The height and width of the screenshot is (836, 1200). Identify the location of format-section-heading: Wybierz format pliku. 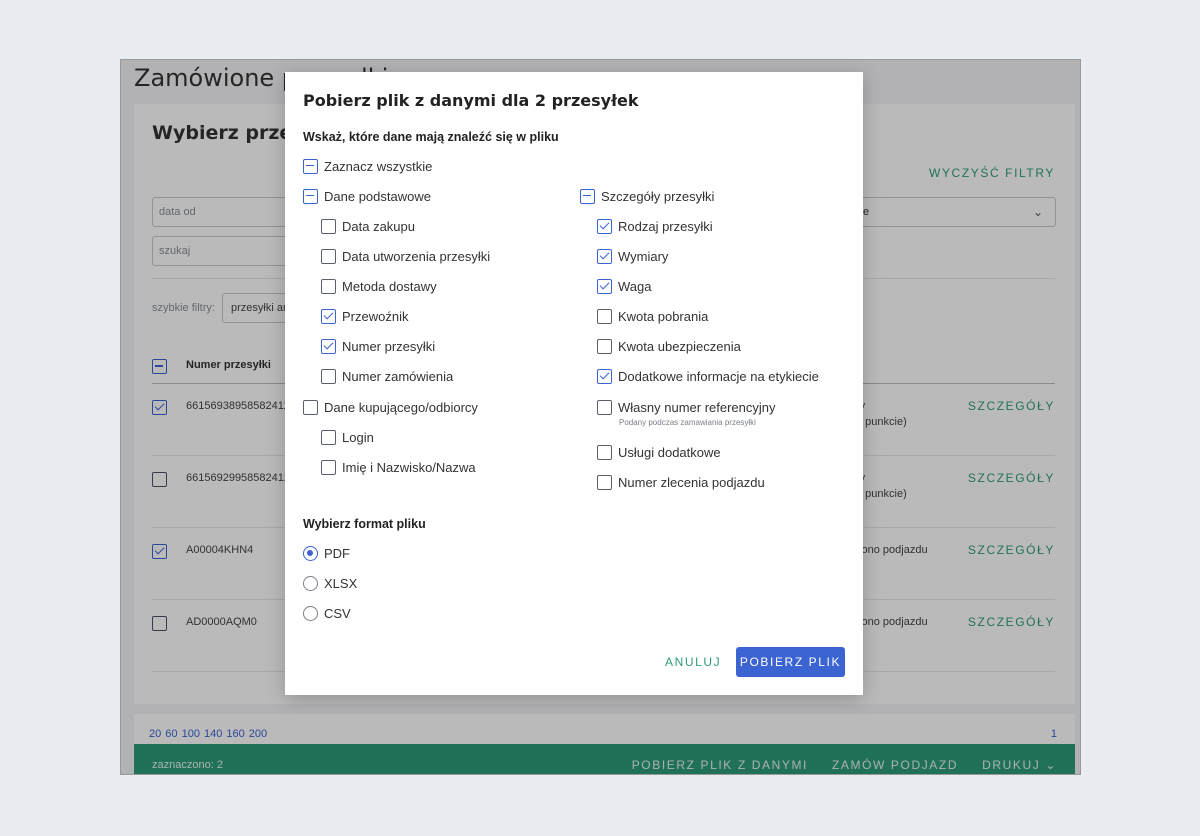
(364, 524).